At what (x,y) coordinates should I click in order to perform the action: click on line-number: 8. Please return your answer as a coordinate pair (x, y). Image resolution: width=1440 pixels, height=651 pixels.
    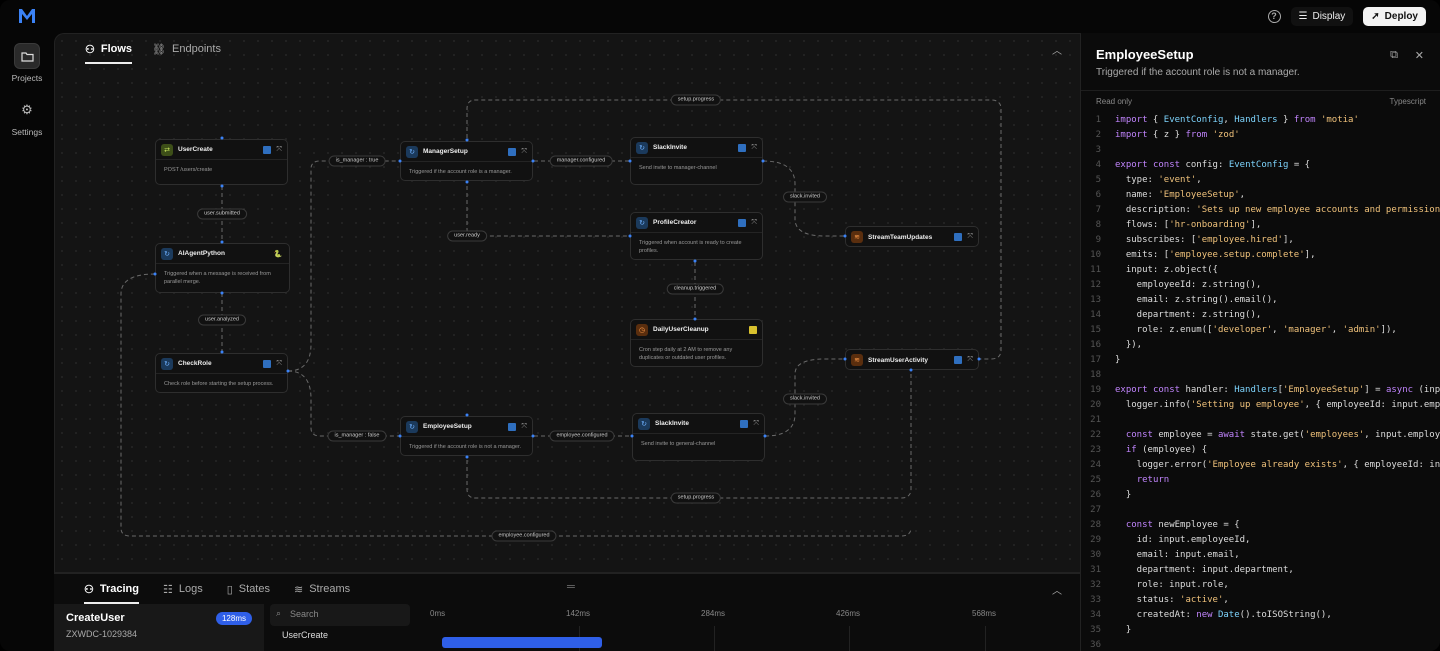
    Looking at the image, I should click on (1098, 225).